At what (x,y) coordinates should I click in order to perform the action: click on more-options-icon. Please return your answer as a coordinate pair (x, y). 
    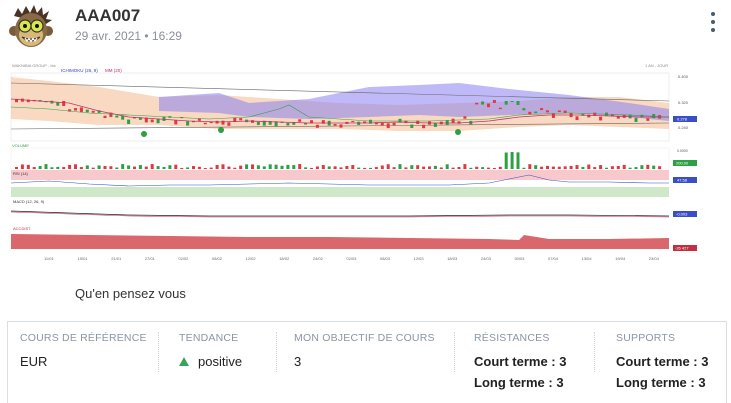
    Looking at the image, I should click on (713, 22).